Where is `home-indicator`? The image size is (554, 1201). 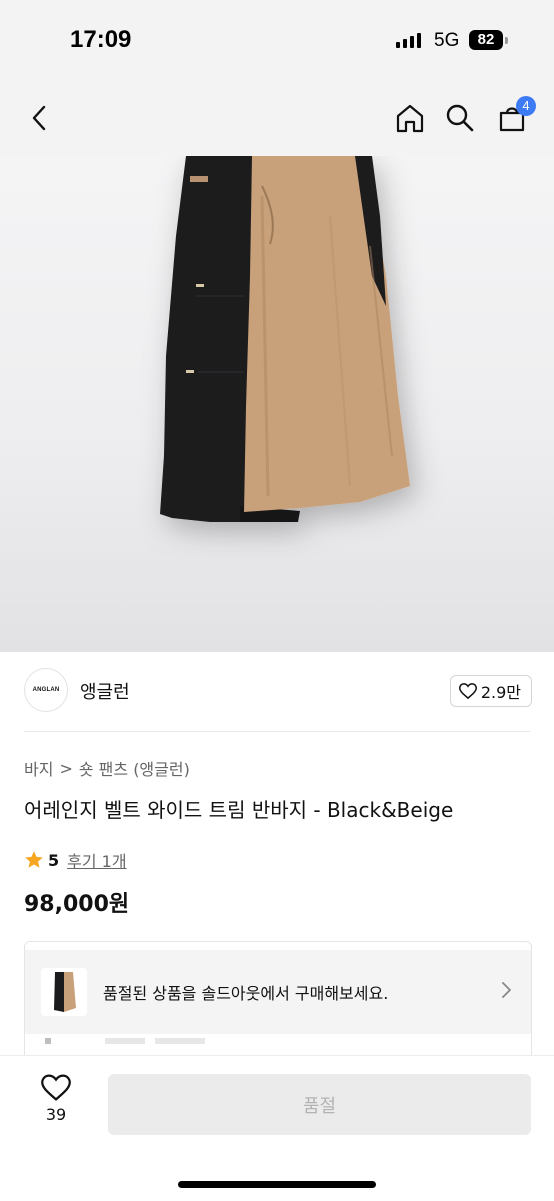
home-indicator is located at coordinates (277, 1184).